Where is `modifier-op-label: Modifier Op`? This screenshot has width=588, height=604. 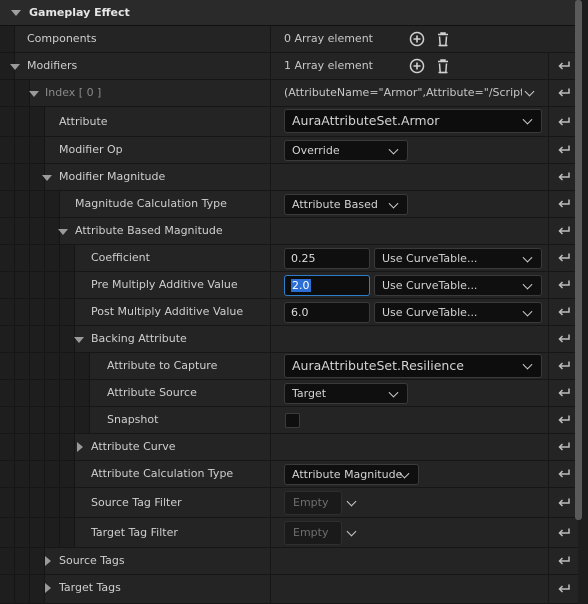
modifier-op-label: Modifier Op is located at coordinates (91, 149).